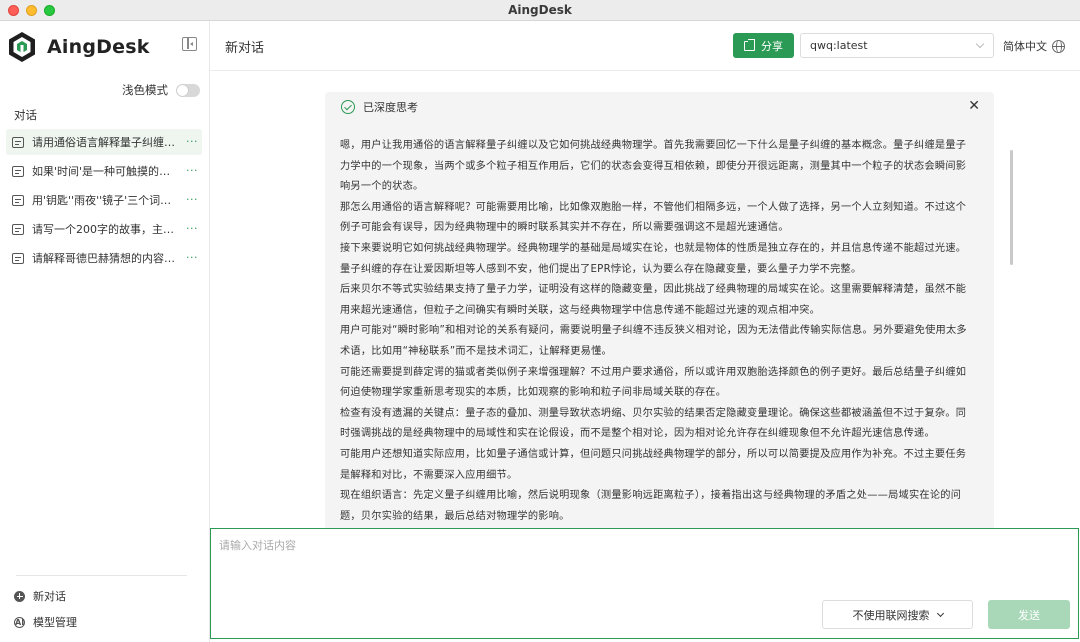  Describe the element at coordinates (19, 596) in the screenshot. I see `plus-circle-icon` at that location.